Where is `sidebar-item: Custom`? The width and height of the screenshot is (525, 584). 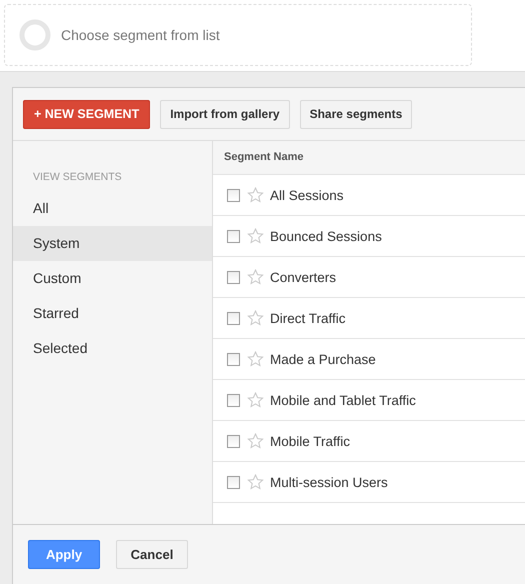 sidebar-item: Custom is located at coordinates (112, 278).